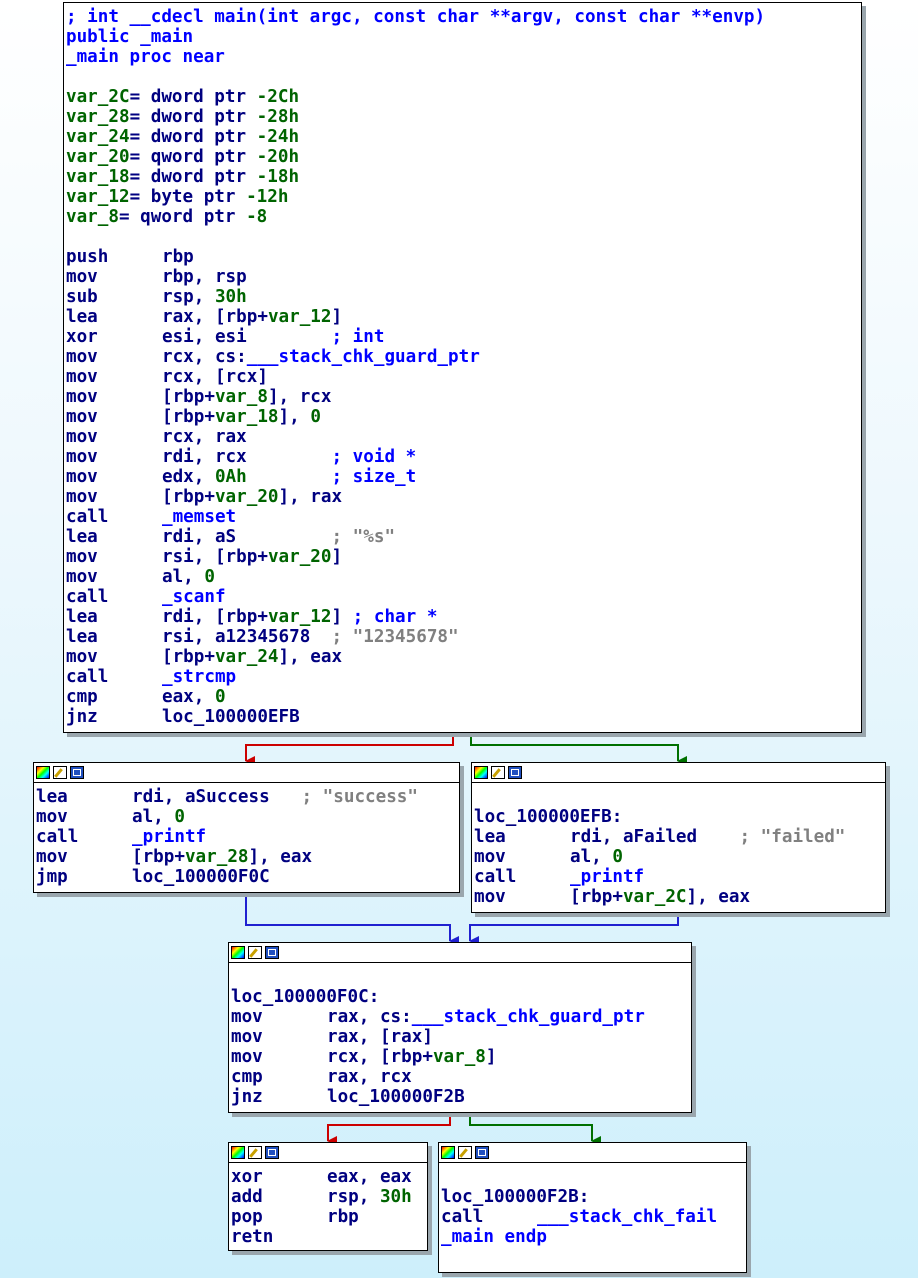  What do you see at coordinates (463, 597) in the screenshot?
I see `instruction-line: call _scanf` at bounding box center [463, 597].